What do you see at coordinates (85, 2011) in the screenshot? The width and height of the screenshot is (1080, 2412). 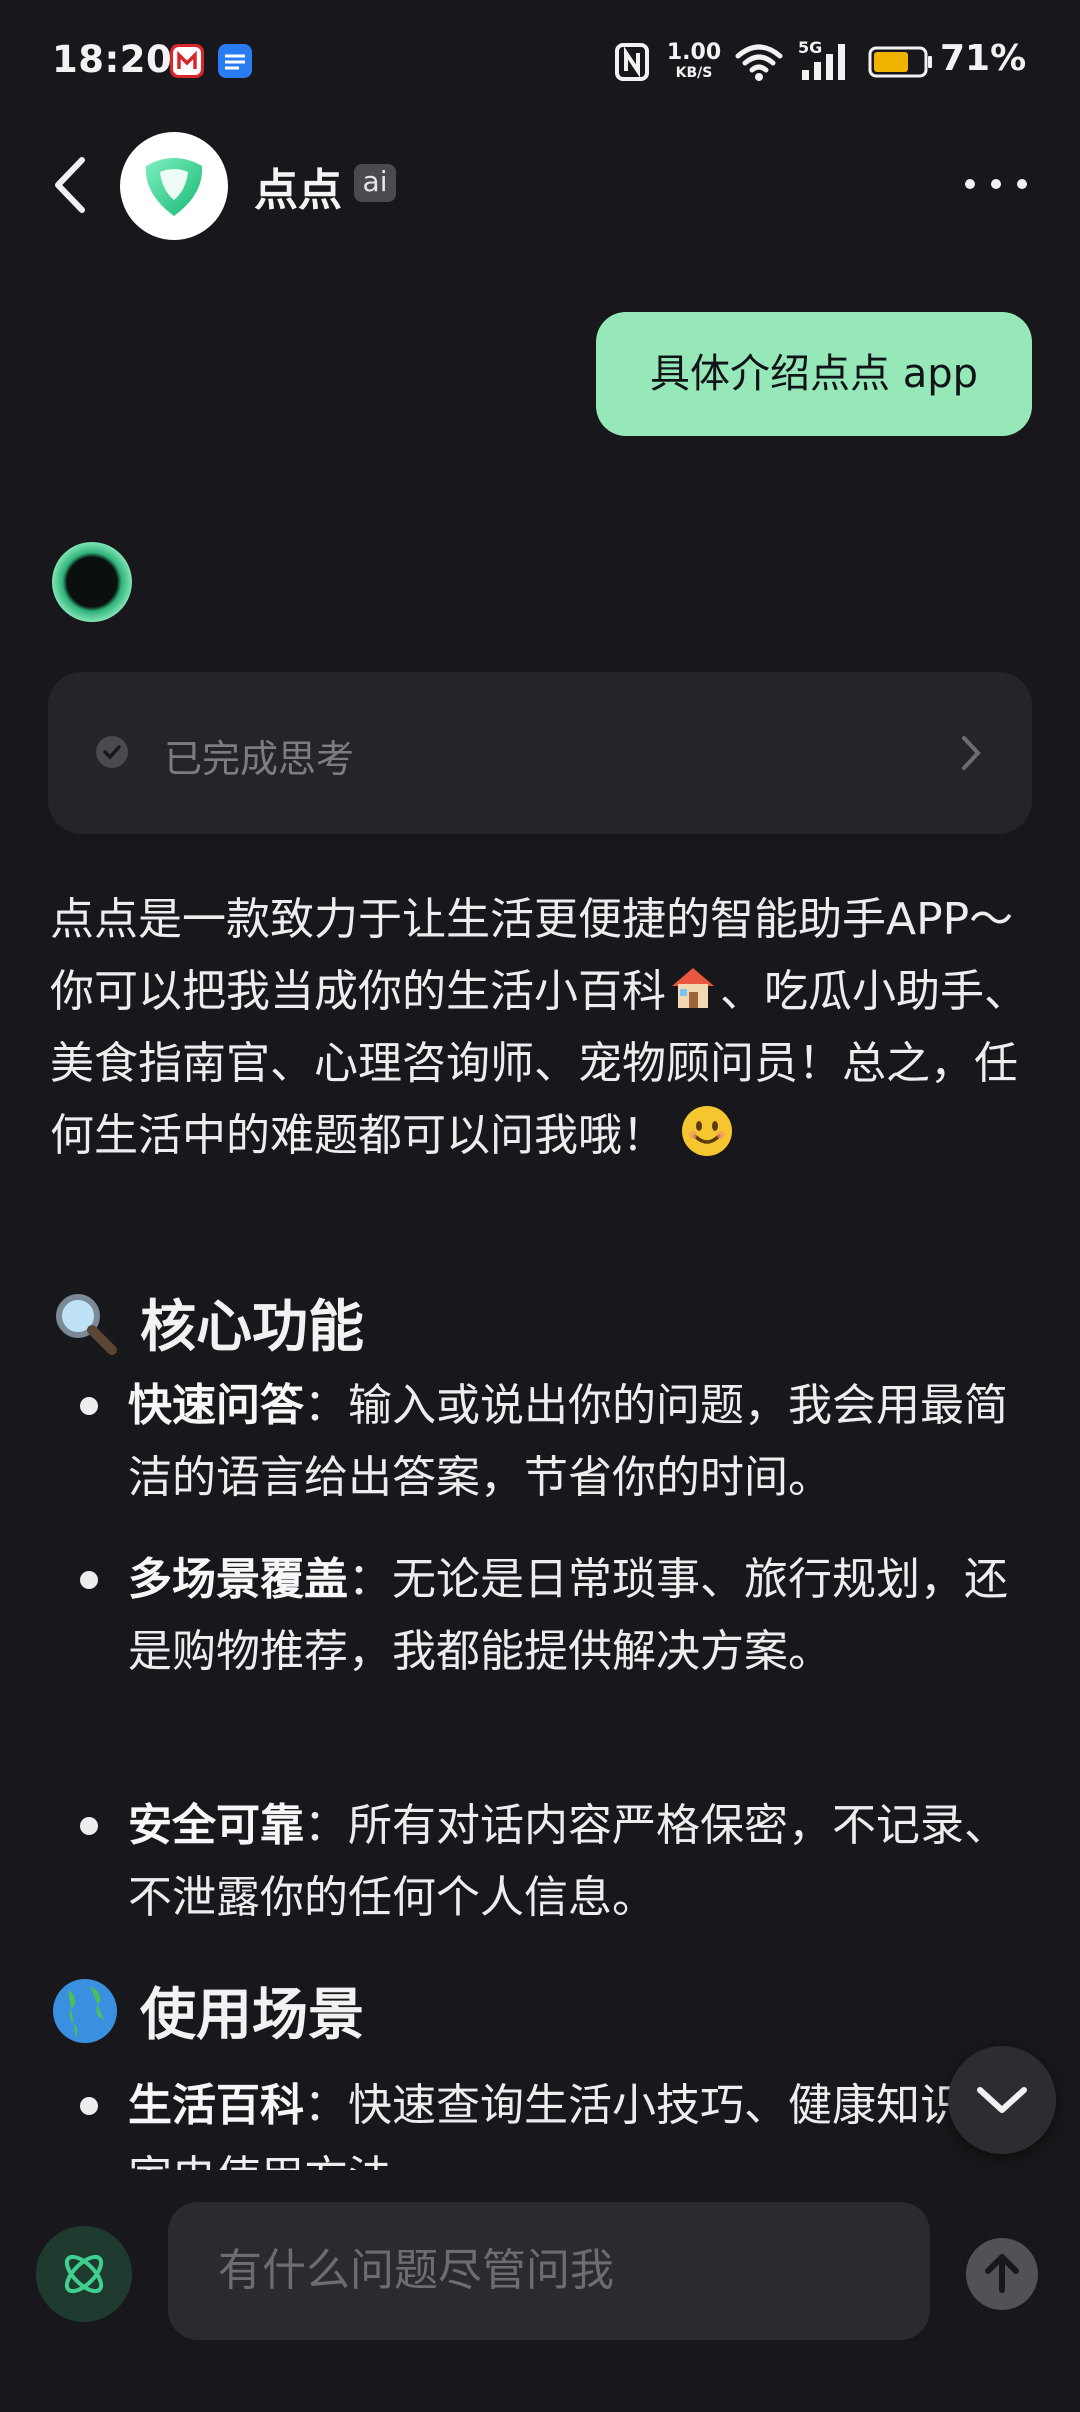 I see `globe-emoji-icon` at bounding box center [85, 2011].